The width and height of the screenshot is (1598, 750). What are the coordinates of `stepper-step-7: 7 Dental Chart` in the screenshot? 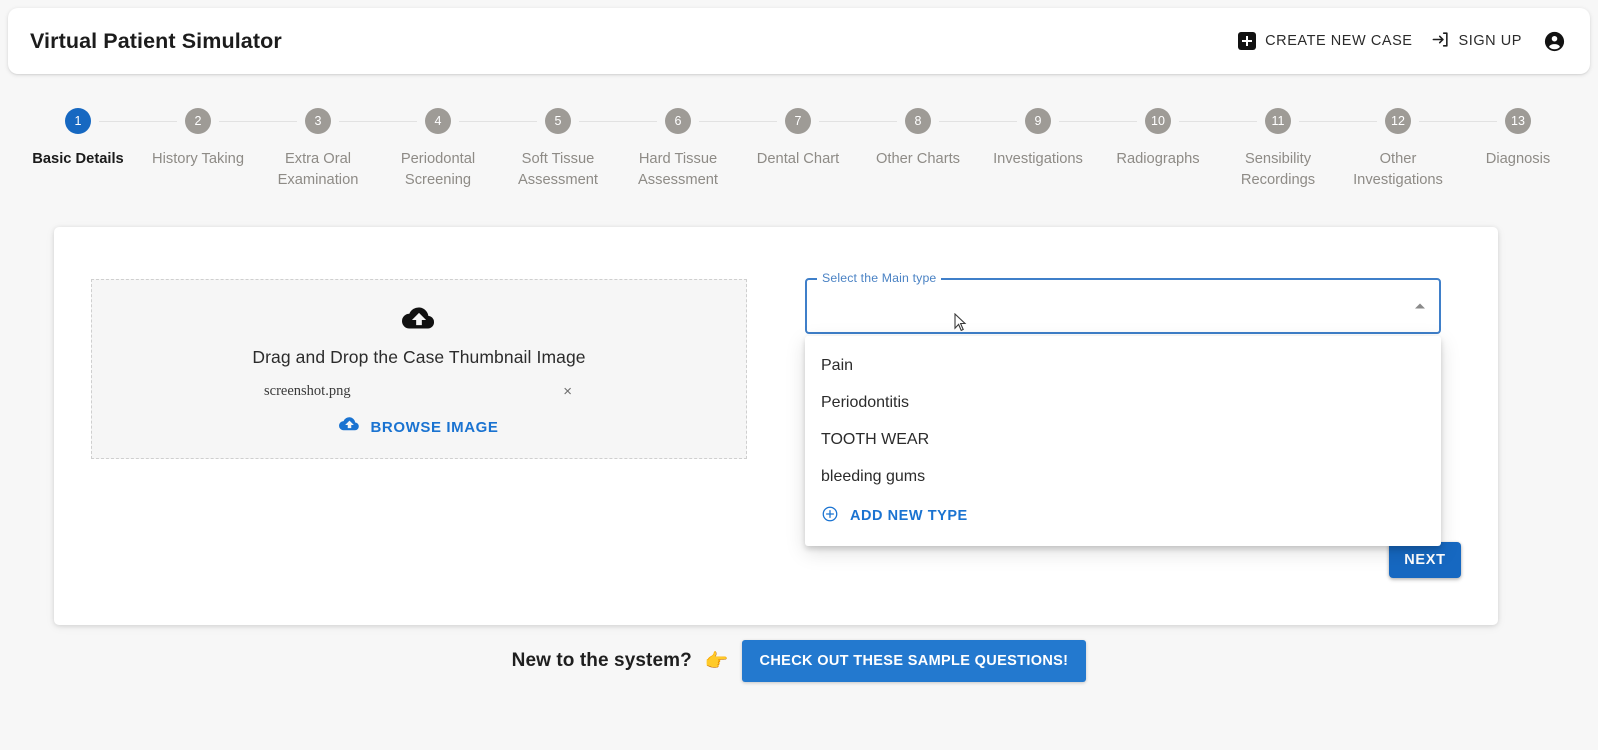 It's located at (817, 139).